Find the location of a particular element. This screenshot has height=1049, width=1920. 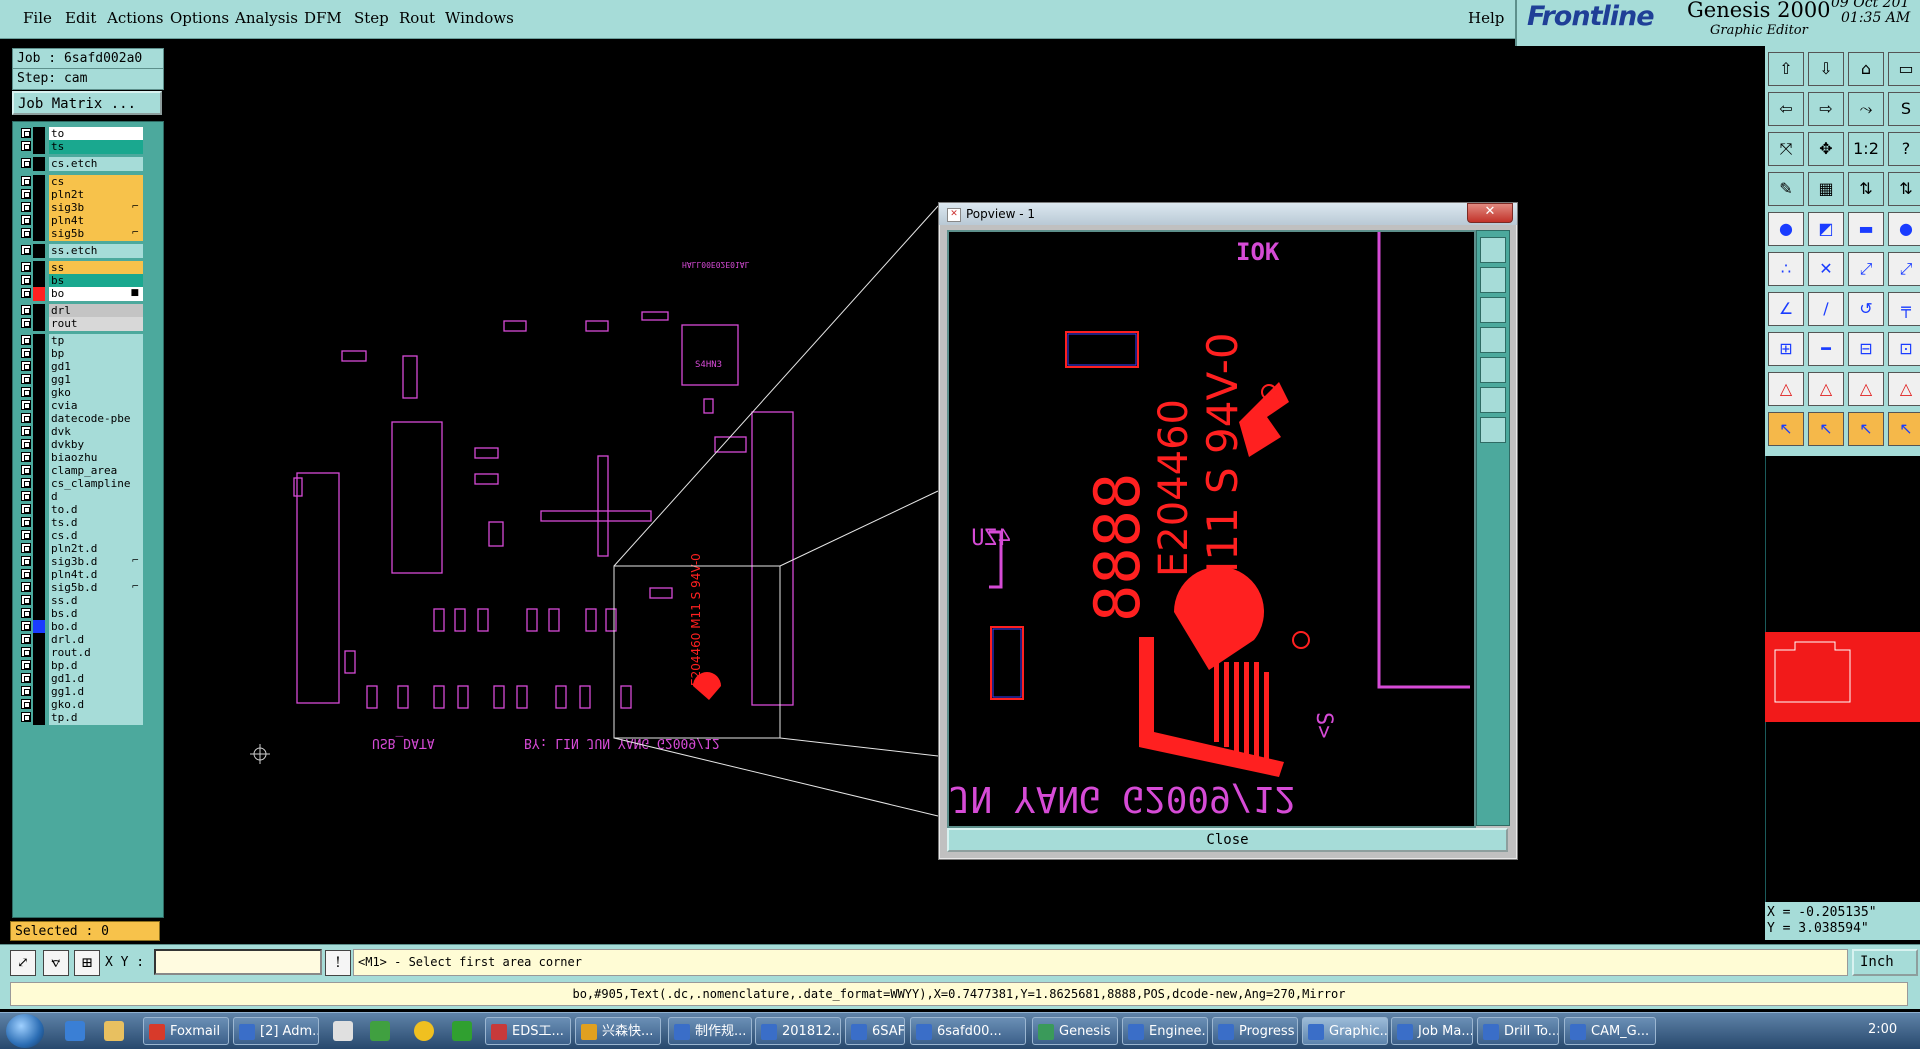

layer-name: drl.d is located at coordinates (96, 640).